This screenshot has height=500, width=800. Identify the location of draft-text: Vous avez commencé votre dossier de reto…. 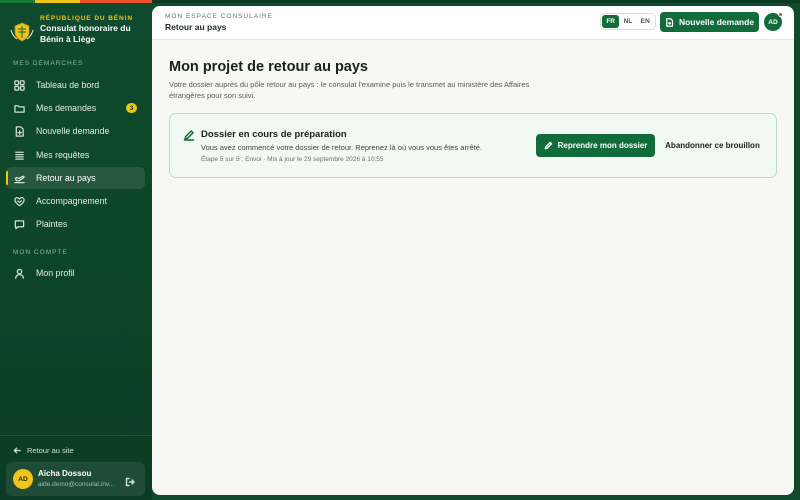
(341, 147).